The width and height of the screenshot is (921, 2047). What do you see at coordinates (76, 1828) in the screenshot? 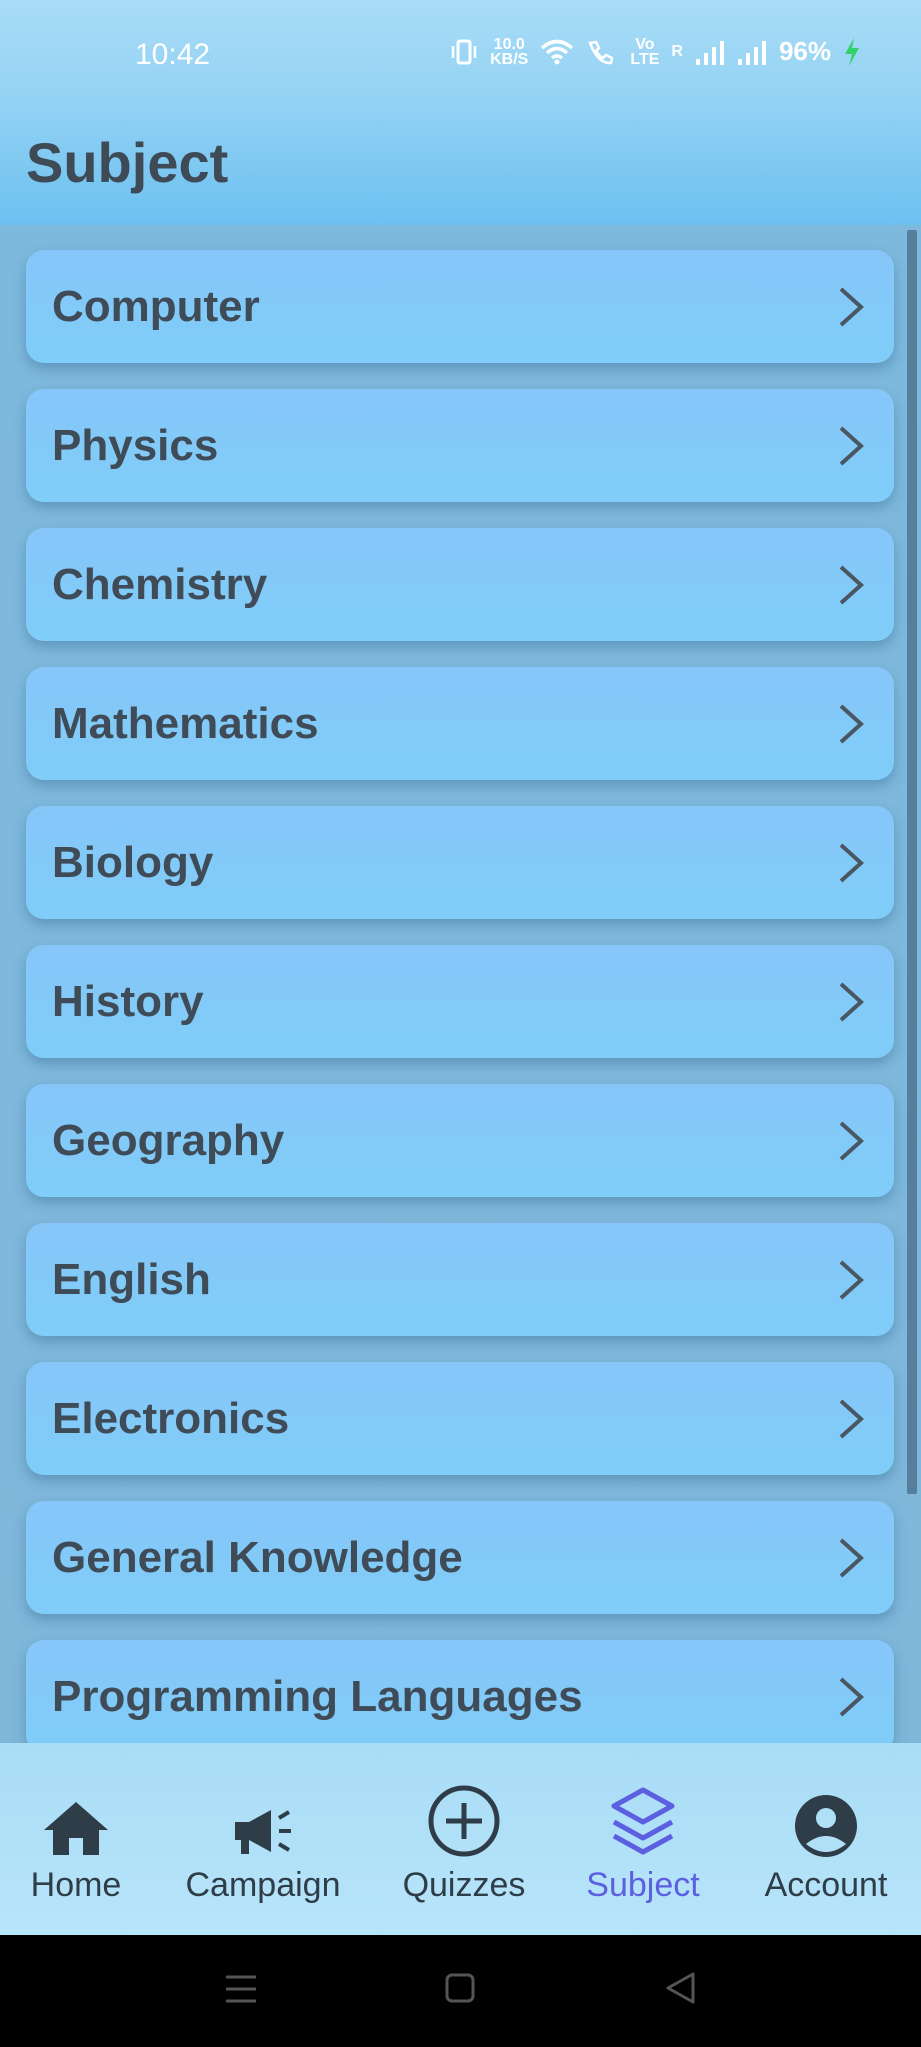
I see `home-icon` at bounding box center [76, 1828].